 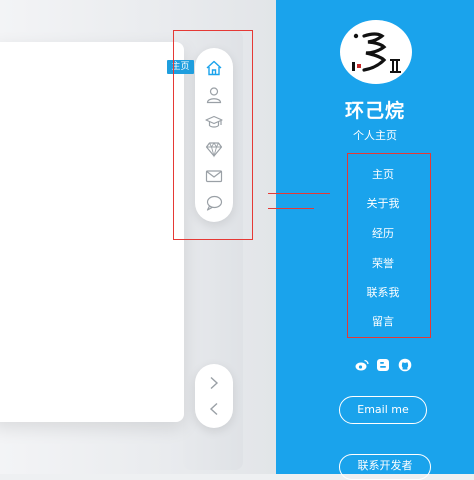 I want to click on weibo-link, so click(x=362, y=365).